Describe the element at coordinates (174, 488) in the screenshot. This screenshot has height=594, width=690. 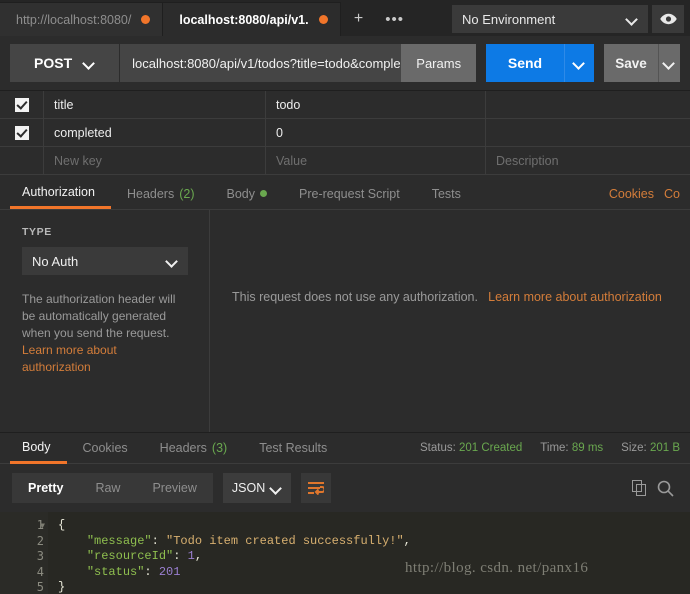
I see `view-mode-preview: Preview` at that location.